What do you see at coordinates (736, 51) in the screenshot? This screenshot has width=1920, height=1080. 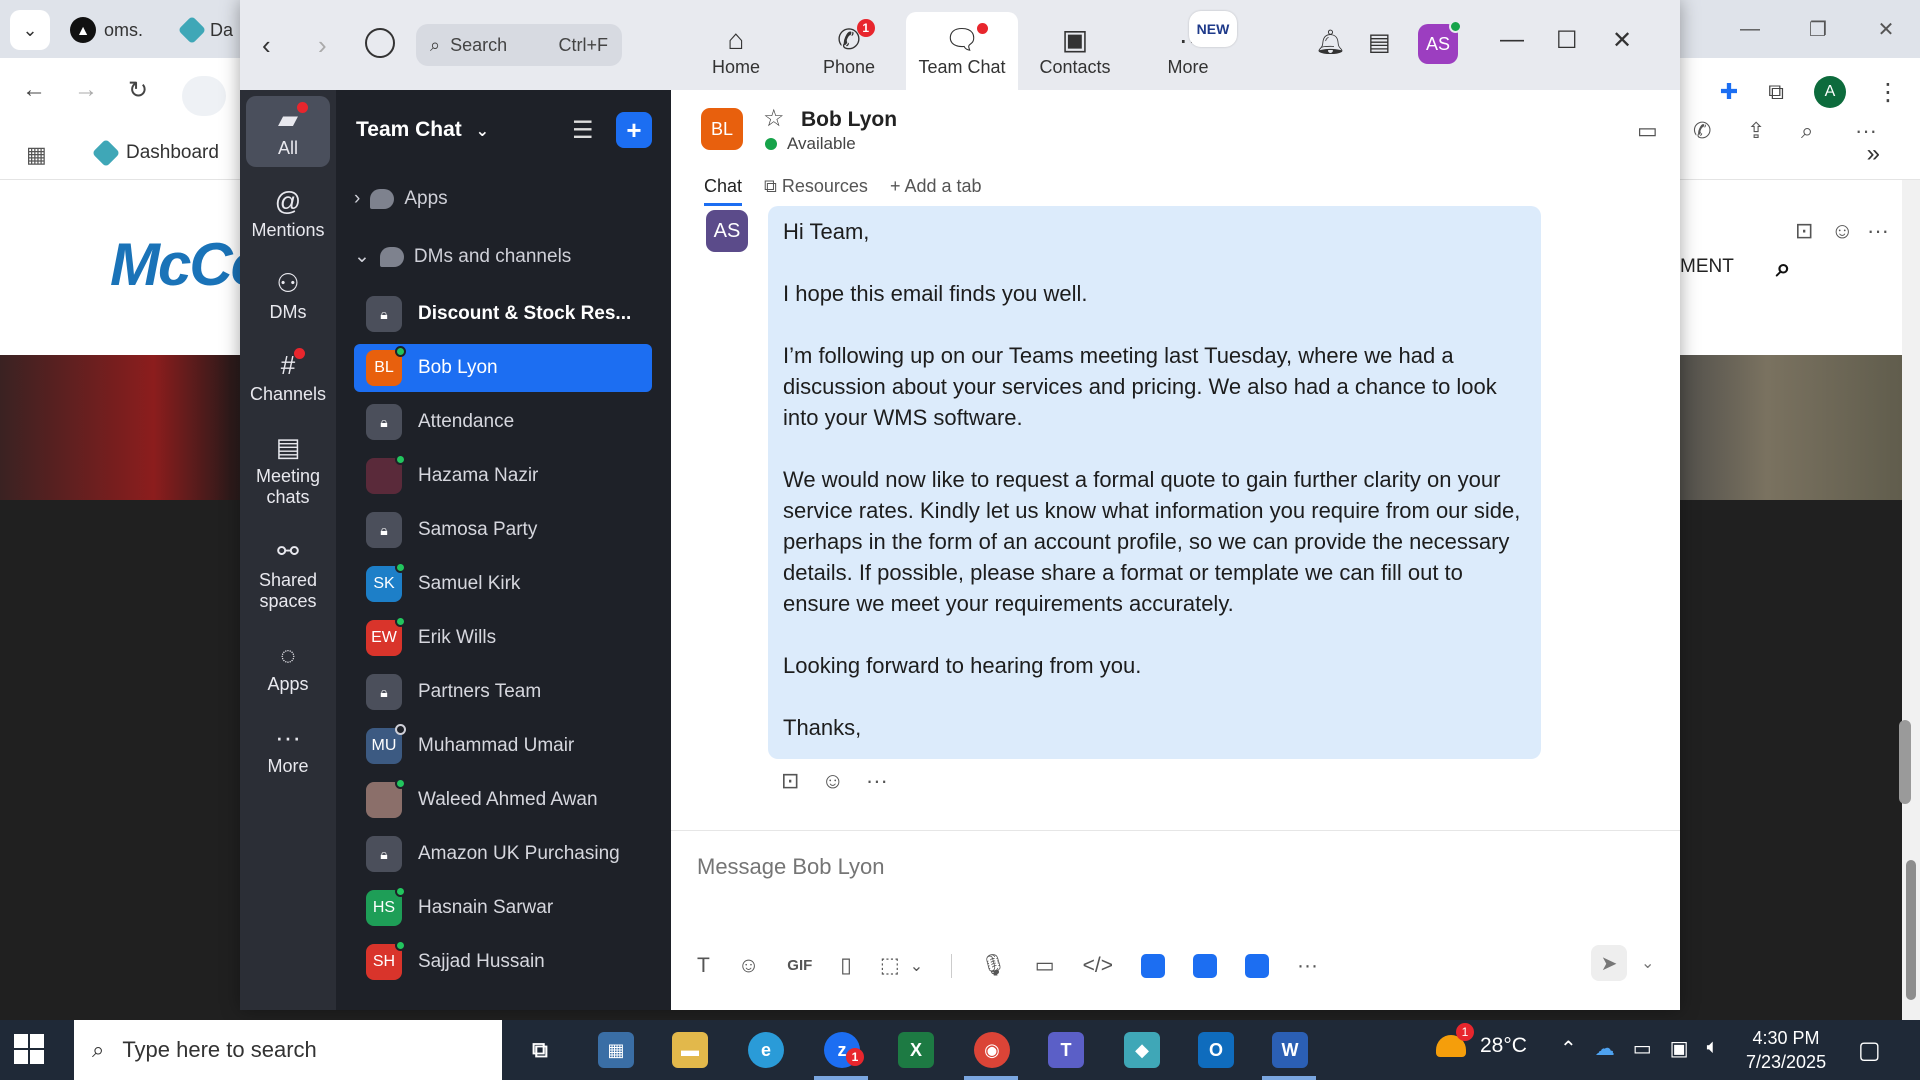 I see `nav-tab-home: ⌂ Home` at bounding box center [736, 51].